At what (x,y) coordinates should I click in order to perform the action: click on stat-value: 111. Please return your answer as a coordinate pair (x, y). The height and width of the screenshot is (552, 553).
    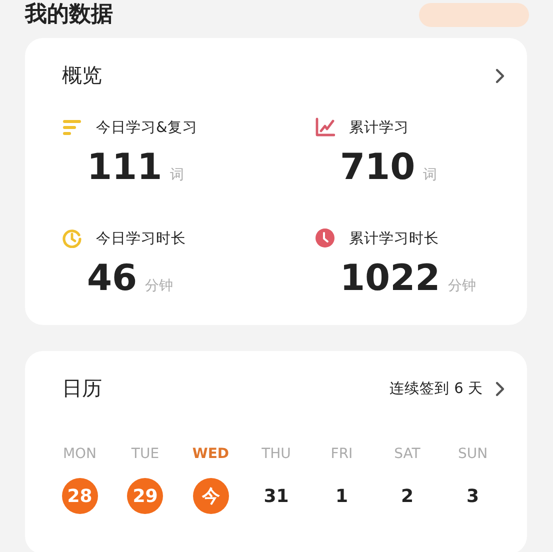
    Looking at the image, I should click on (124, 167).